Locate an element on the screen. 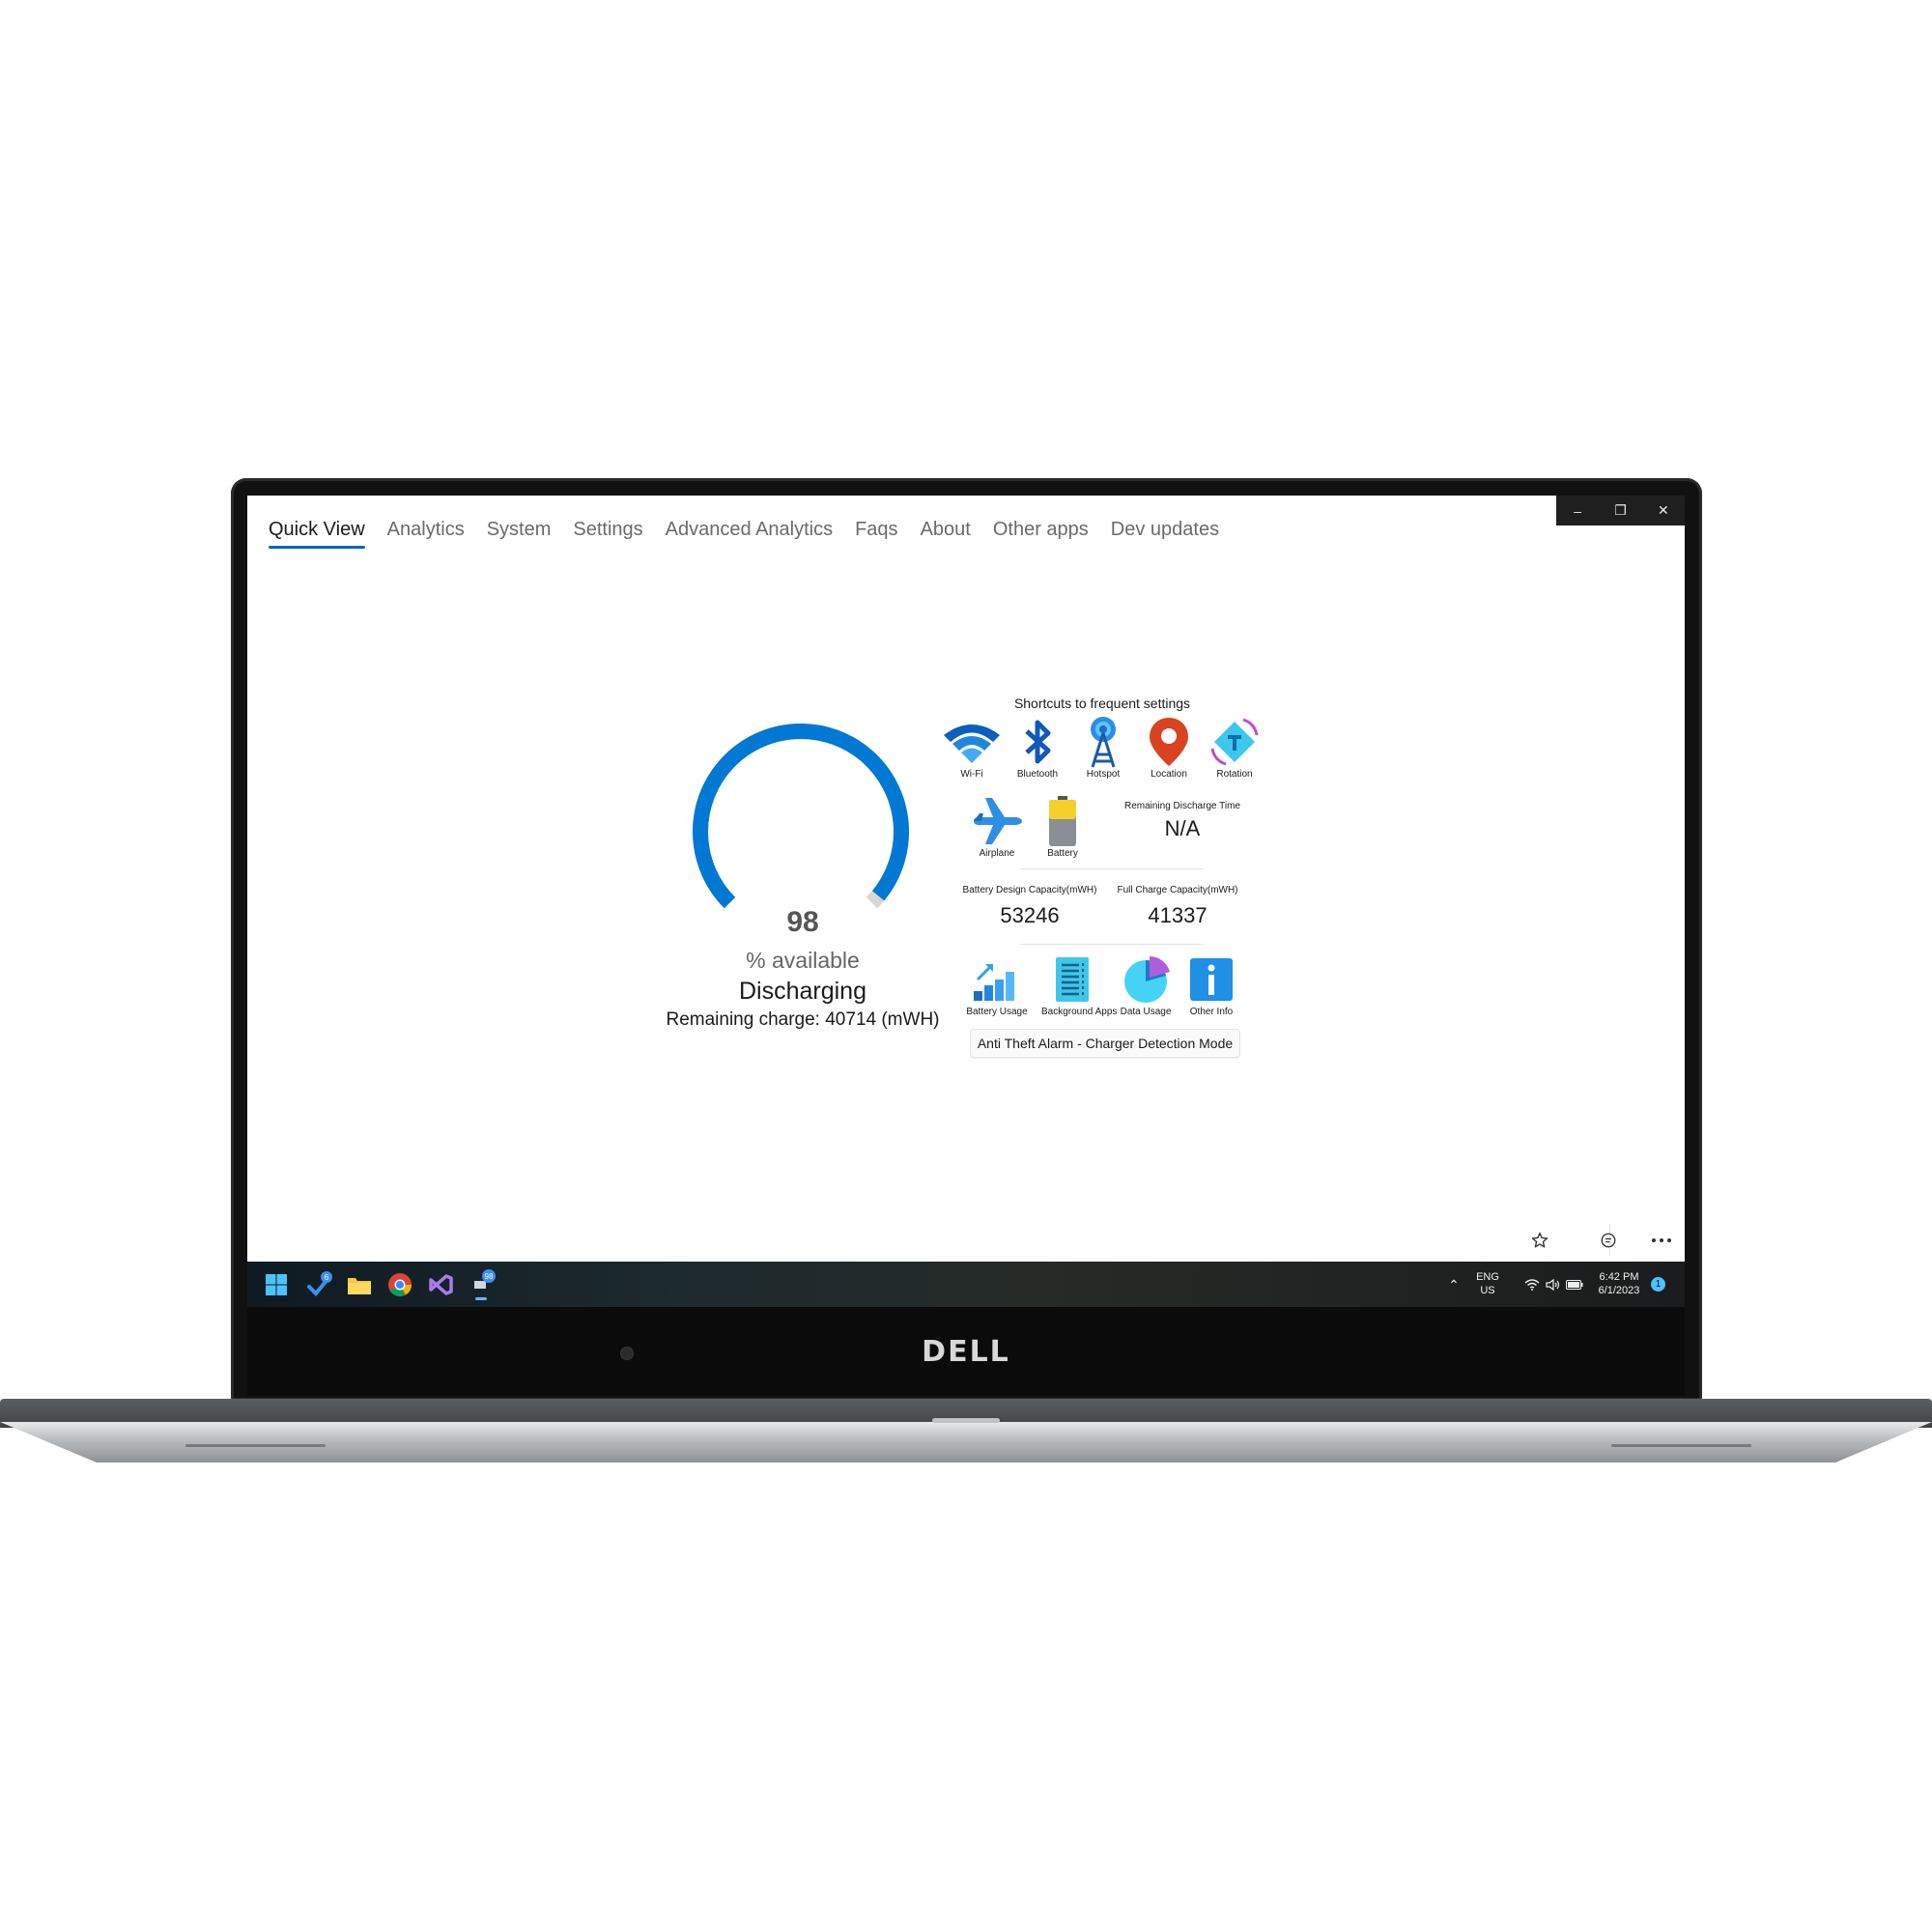 The height and width of the screenshot is (1932, 1932). tasks-app-icon: 6 is located at coordinates (318, 1284).